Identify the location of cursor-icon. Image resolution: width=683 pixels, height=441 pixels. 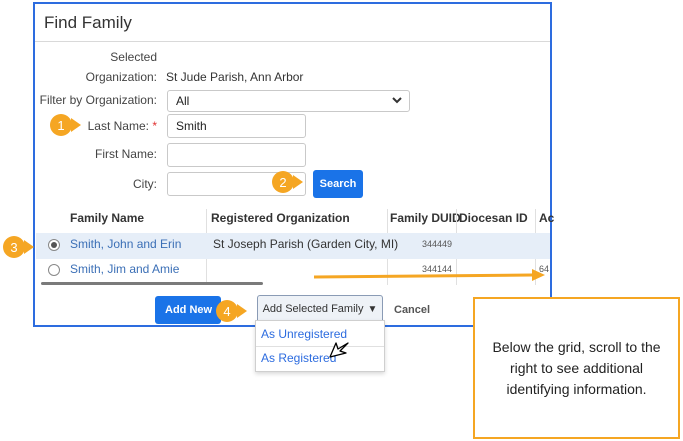
(339, 350).